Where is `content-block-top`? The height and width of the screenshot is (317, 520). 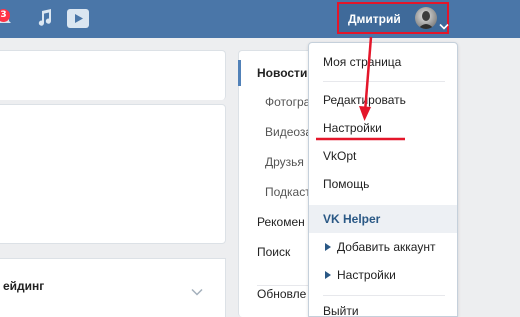
content-block-top is located at coordinates (113, 75).